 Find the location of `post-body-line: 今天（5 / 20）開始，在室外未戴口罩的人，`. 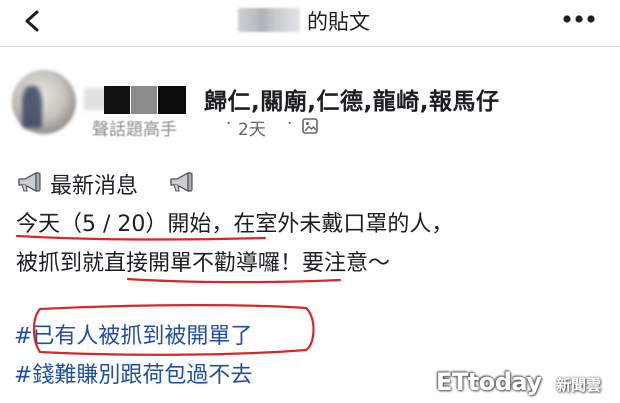

post-body-line: 今天（5 / 20）開始，在室外未戴口罩的人， is located at coordinates (235, 224).